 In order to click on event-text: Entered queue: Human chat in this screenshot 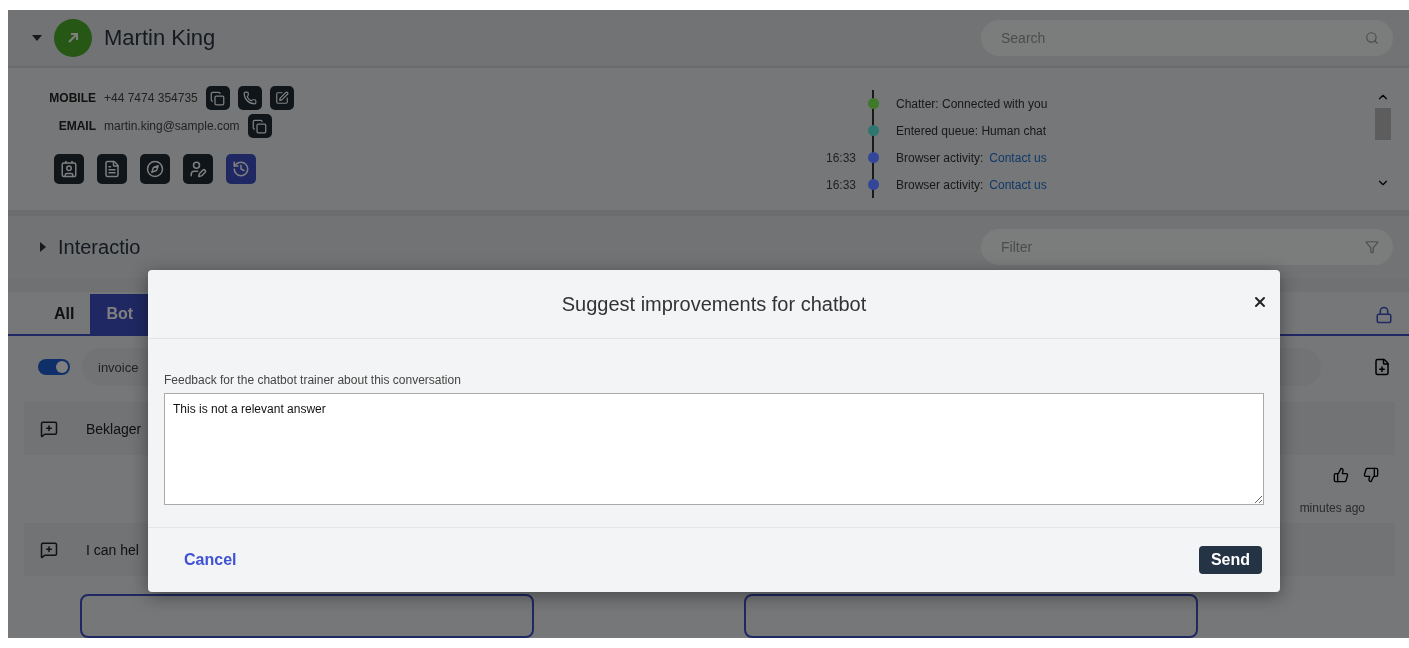, I will do `click(971, 130)`.